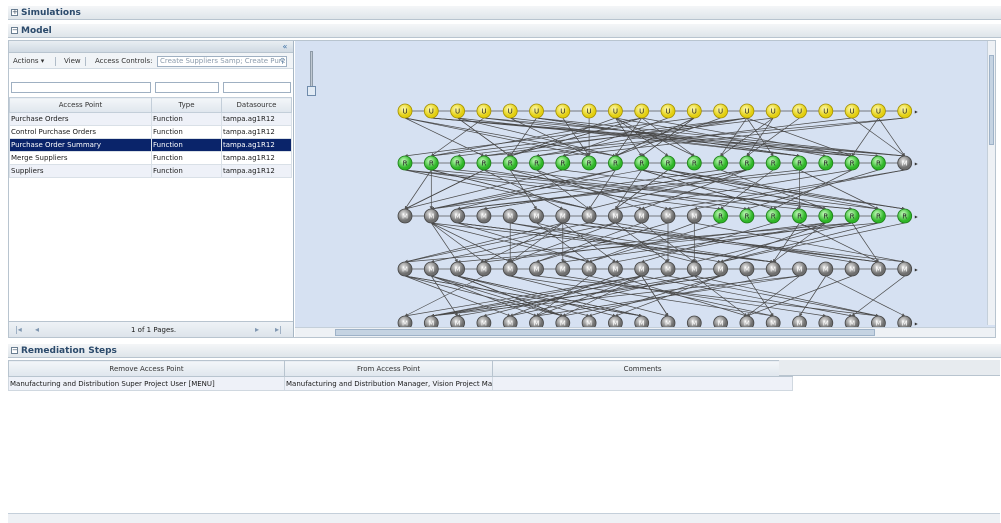 Image resolution: width=1001 pixels, height=523 pixels. What do you see at coordinates (643, 368) in the screenshot?
I see `column-header-comments: Comments` at bounding box center [643, 368].